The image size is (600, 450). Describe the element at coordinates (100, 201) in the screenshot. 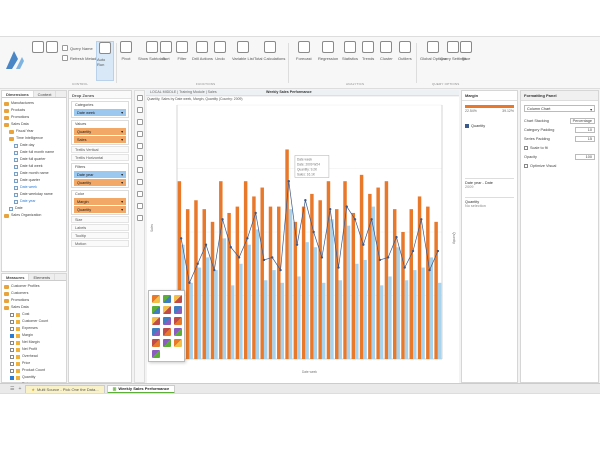

I see `color-chip: Margin ▾` at that location.